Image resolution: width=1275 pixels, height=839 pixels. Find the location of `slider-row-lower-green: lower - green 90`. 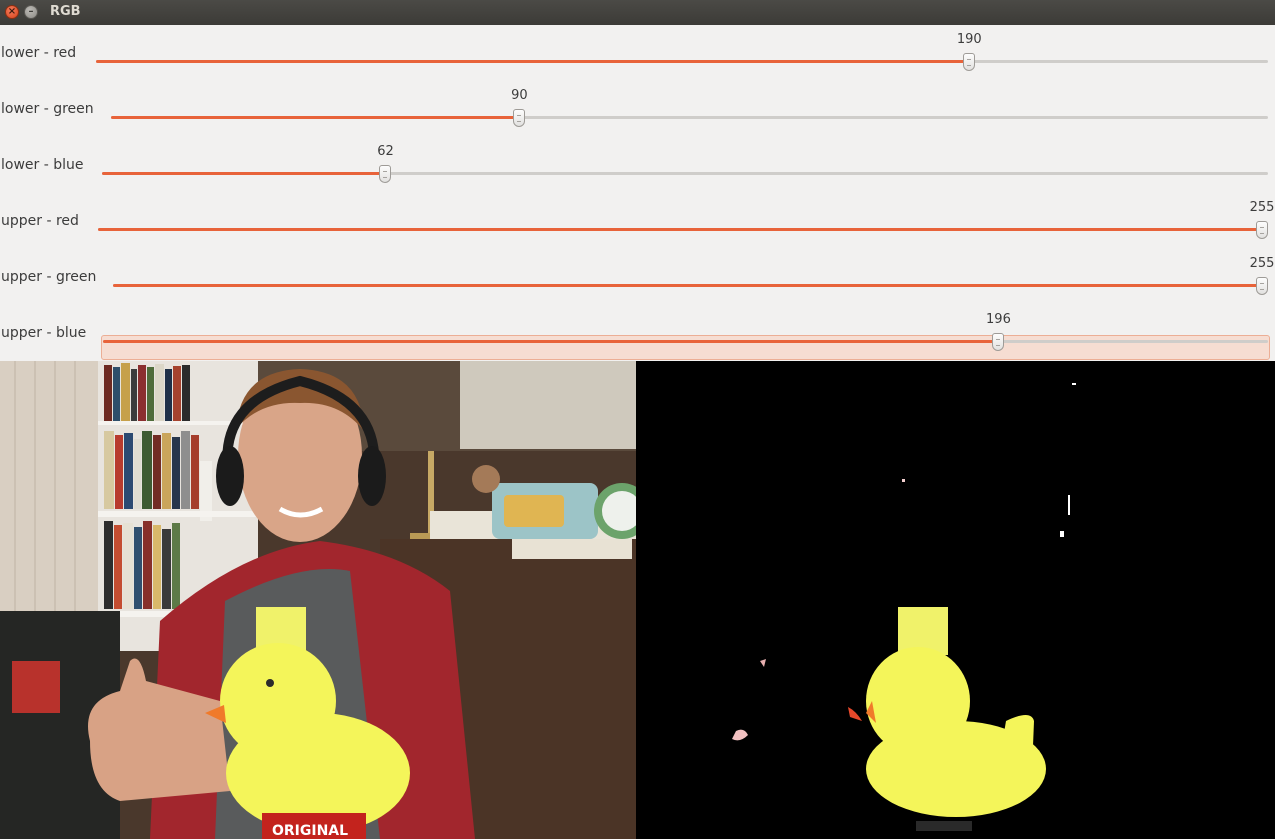

slider-row-lower-green: lower - green 90 is located at coordinates (637, 109).